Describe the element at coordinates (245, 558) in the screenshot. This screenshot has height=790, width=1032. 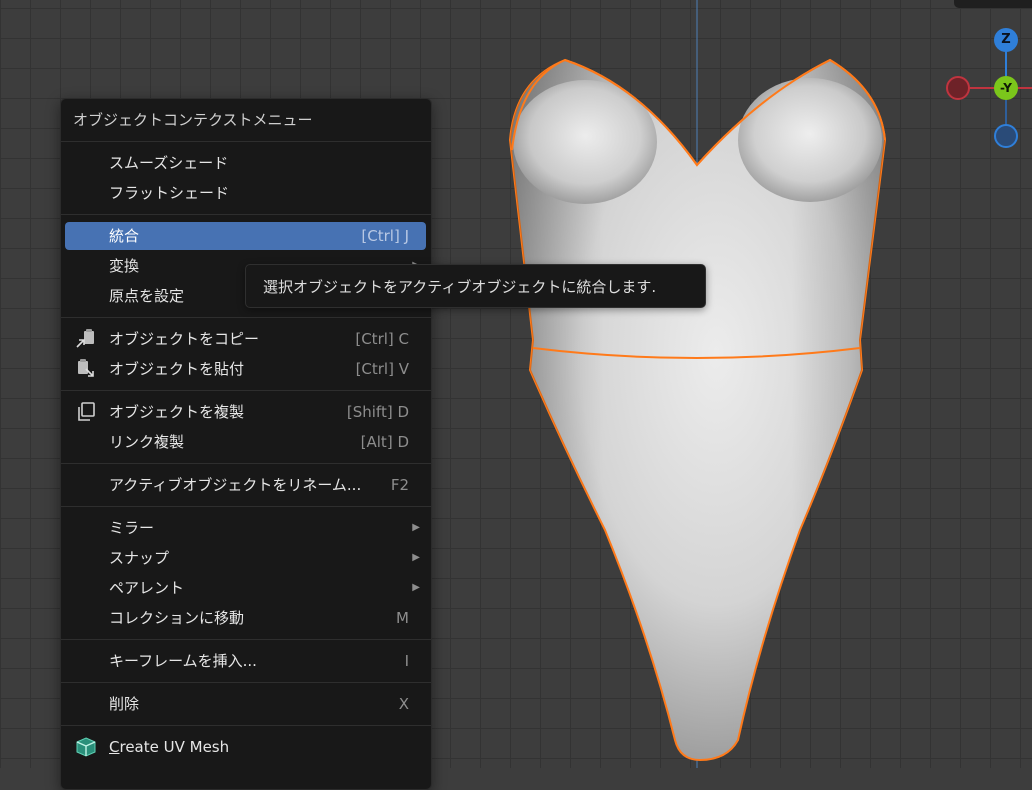
I see `menu-item-snap: スナップ ▶` at that location.